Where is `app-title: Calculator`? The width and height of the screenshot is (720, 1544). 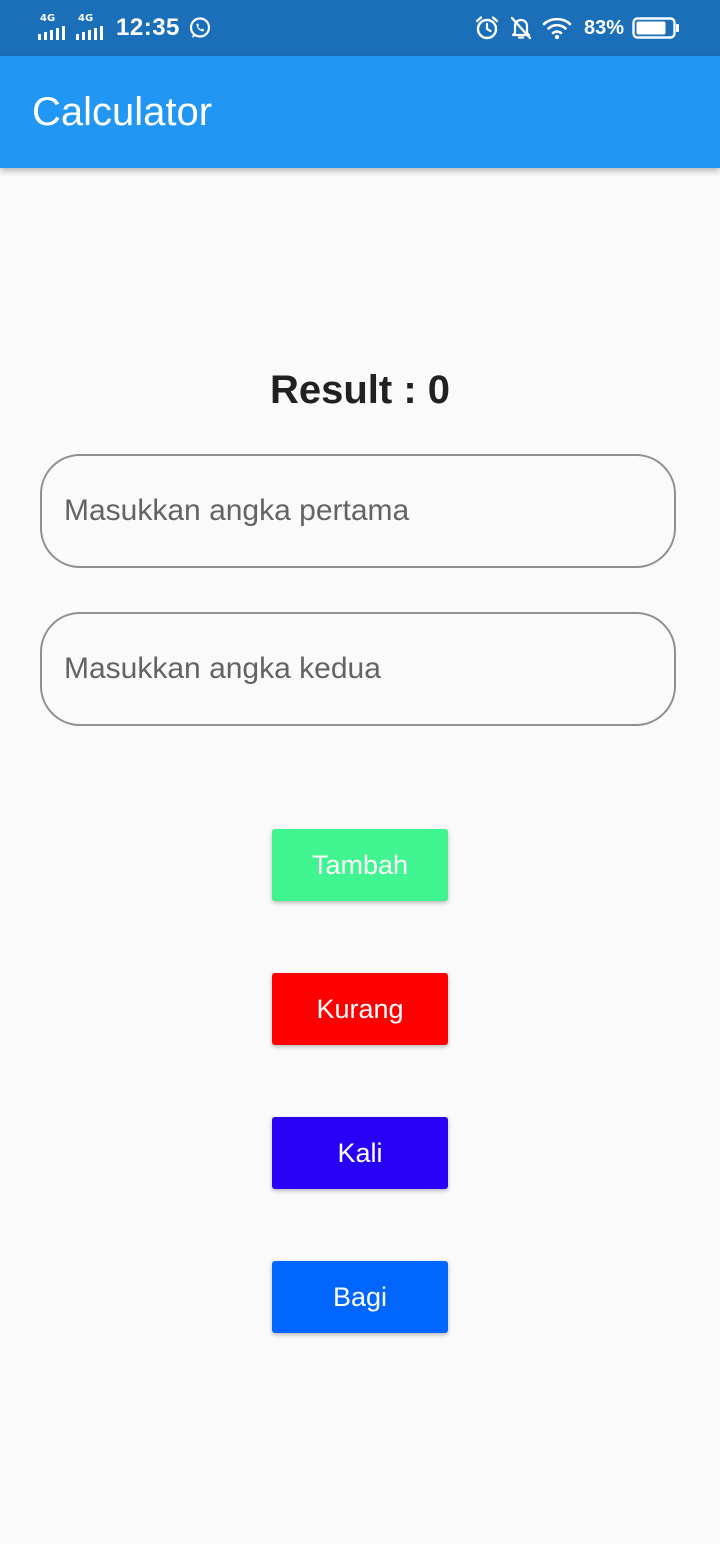
app-title: Calculator is located at coordinates (122, 112).